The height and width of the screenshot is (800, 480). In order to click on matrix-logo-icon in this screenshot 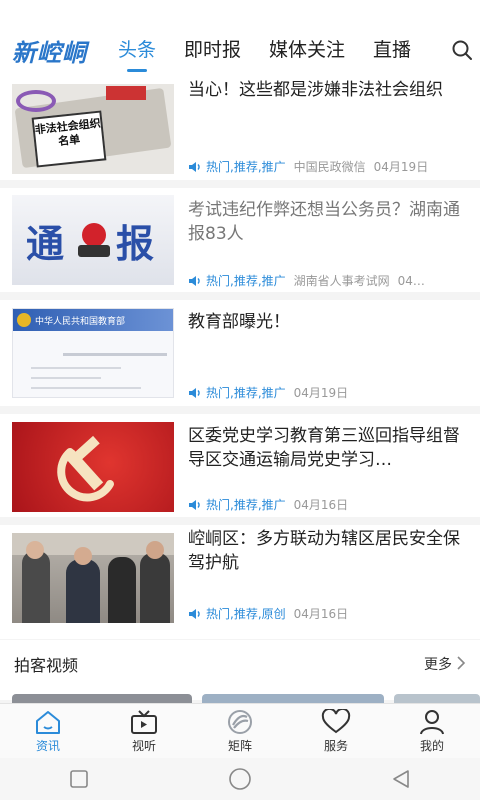, I will do `click(240, 721)`.